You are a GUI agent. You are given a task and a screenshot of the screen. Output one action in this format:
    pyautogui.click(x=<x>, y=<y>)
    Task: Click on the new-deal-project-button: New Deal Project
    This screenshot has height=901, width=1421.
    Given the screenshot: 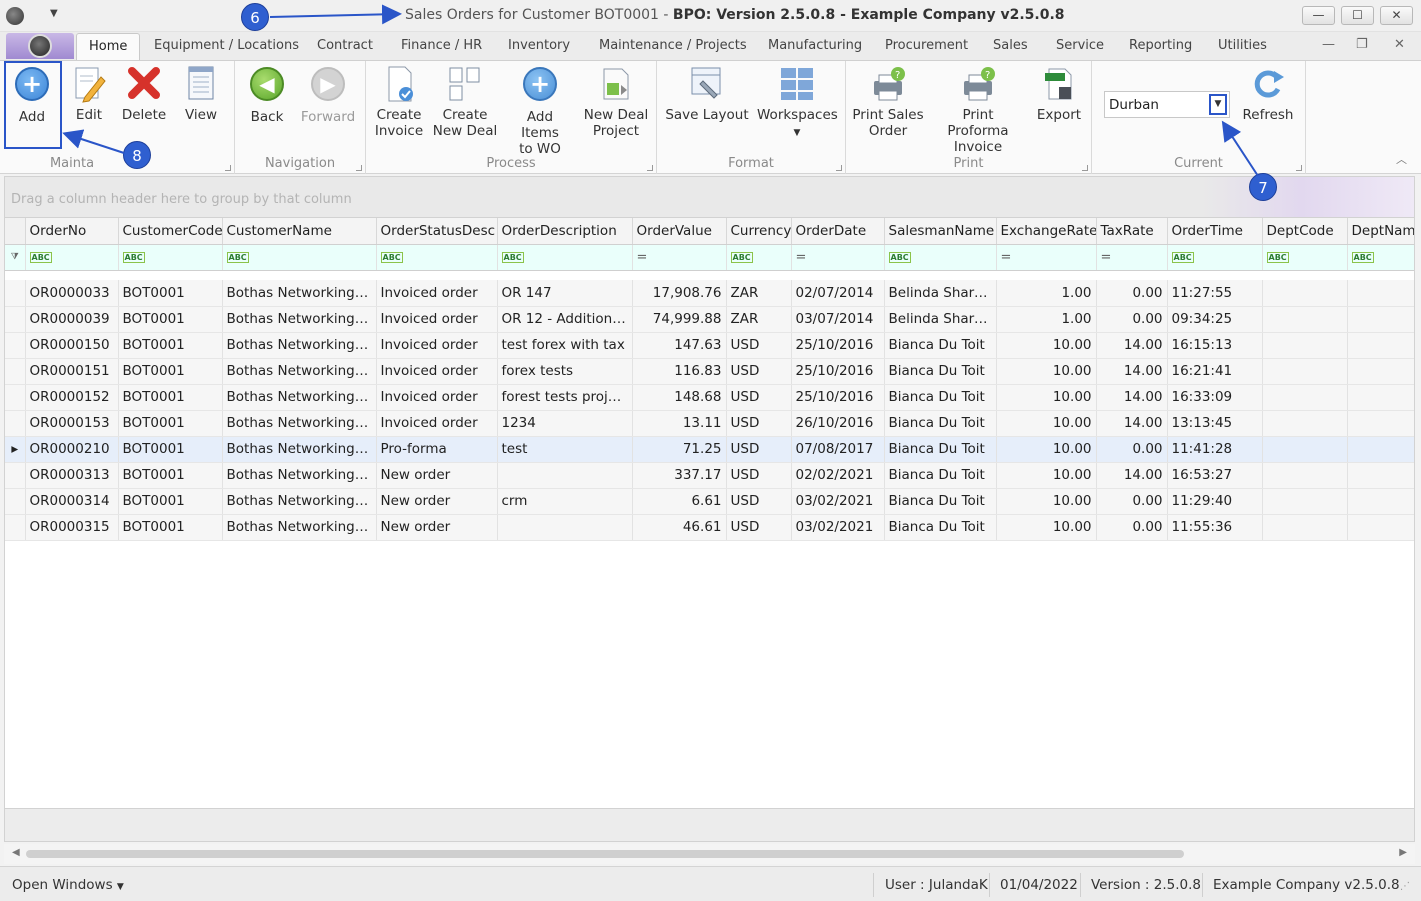 What is the action you would take?
    pyautogui.click(x=616, y=102)
    